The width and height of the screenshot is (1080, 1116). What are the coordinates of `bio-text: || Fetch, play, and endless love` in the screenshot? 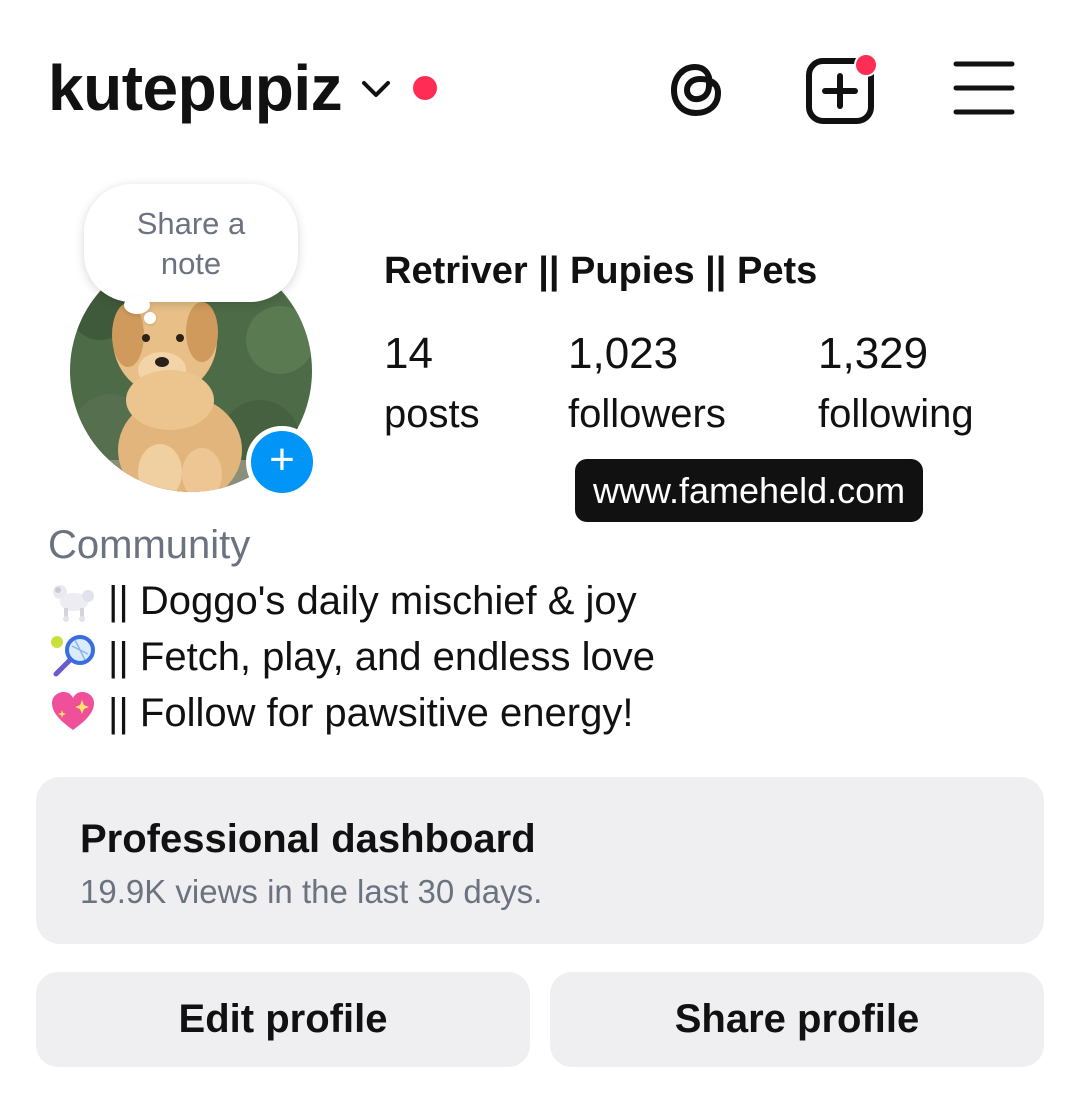 It's located at (382, 657).